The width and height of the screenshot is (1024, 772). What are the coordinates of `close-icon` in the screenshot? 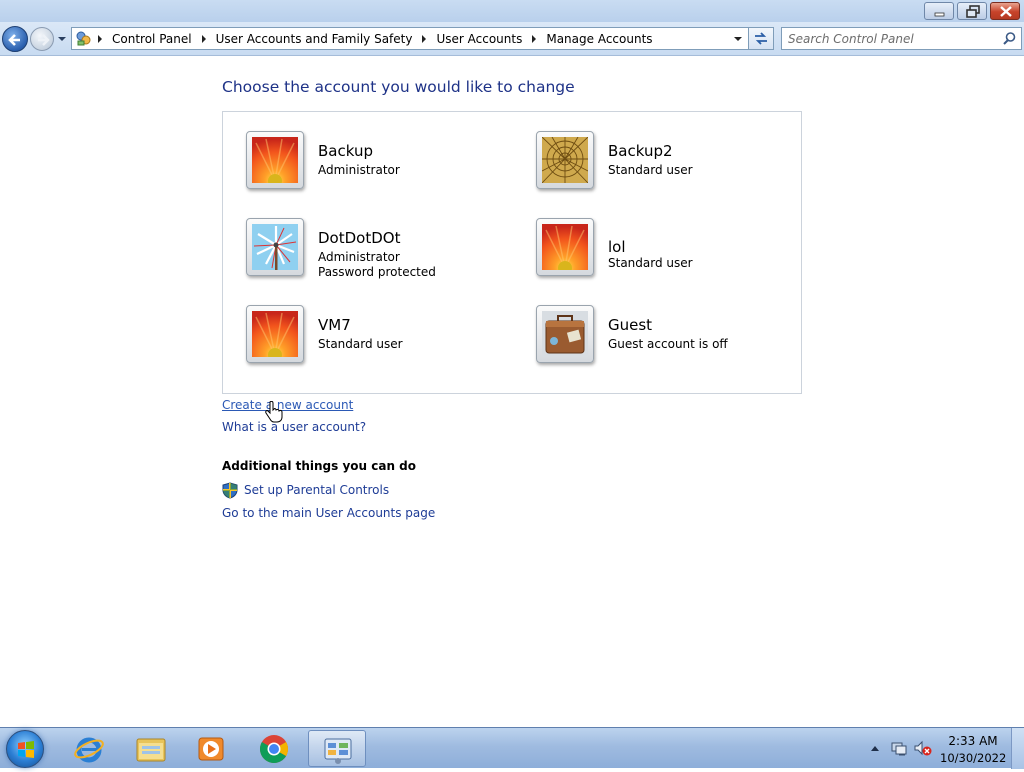 It's located at (1006, 11).